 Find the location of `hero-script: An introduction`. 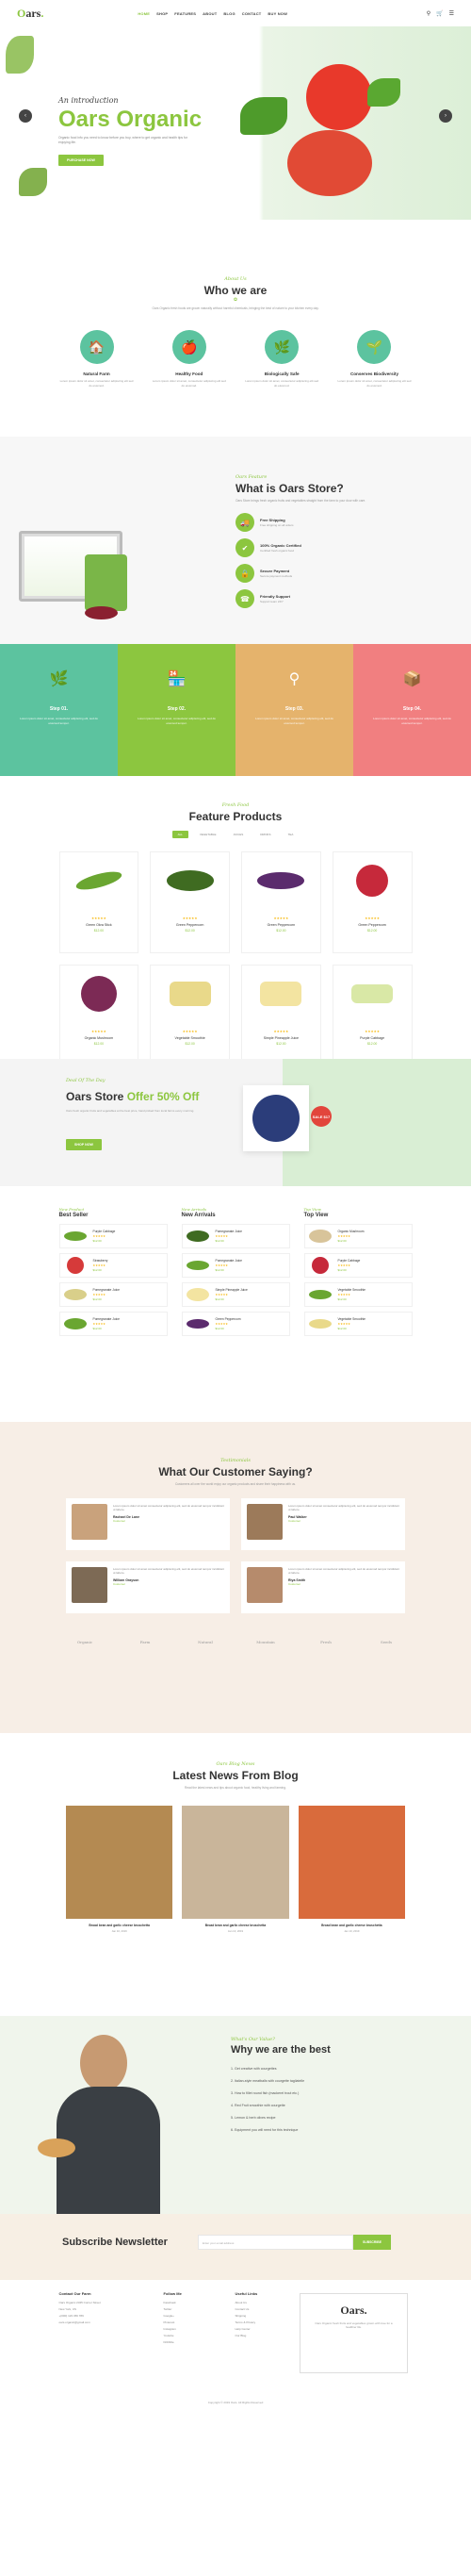

hero-script: An introduction is located at coordinates (88, 100).